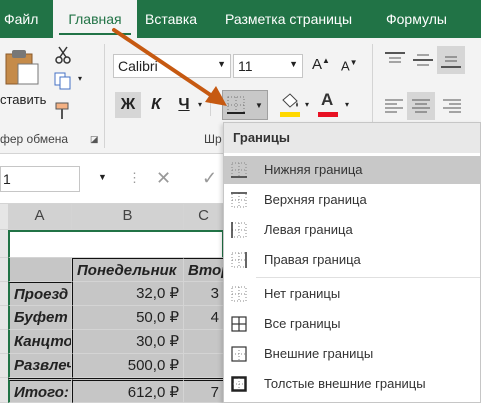 Image resolution: width=481 pixels, height=403 pixels. I want to click on name-box-value: 1, so click(7, 179).